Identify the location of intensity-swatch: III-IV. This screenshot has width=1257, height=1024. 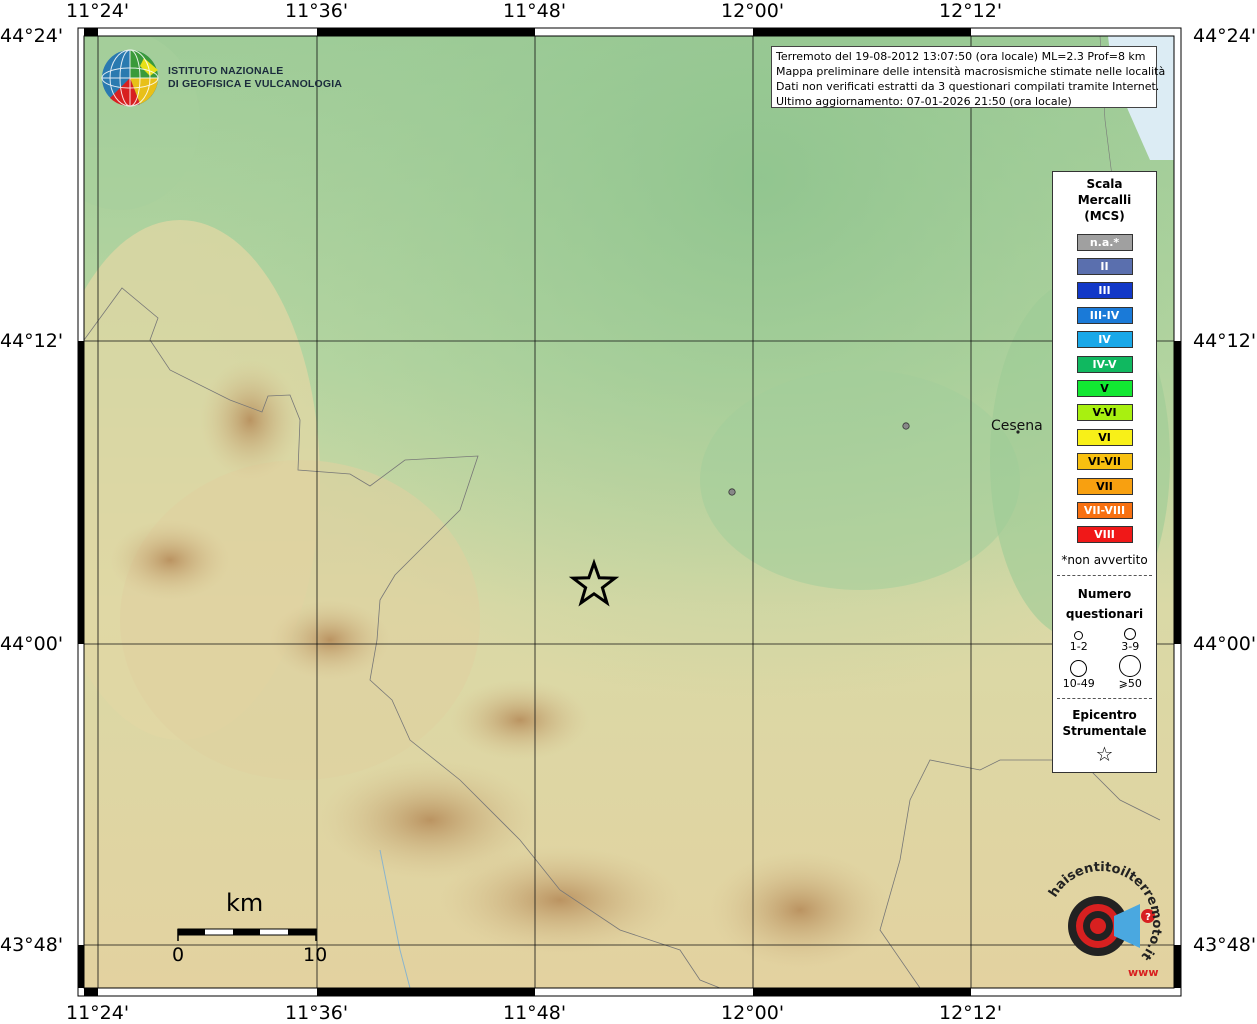
(1104, 315).